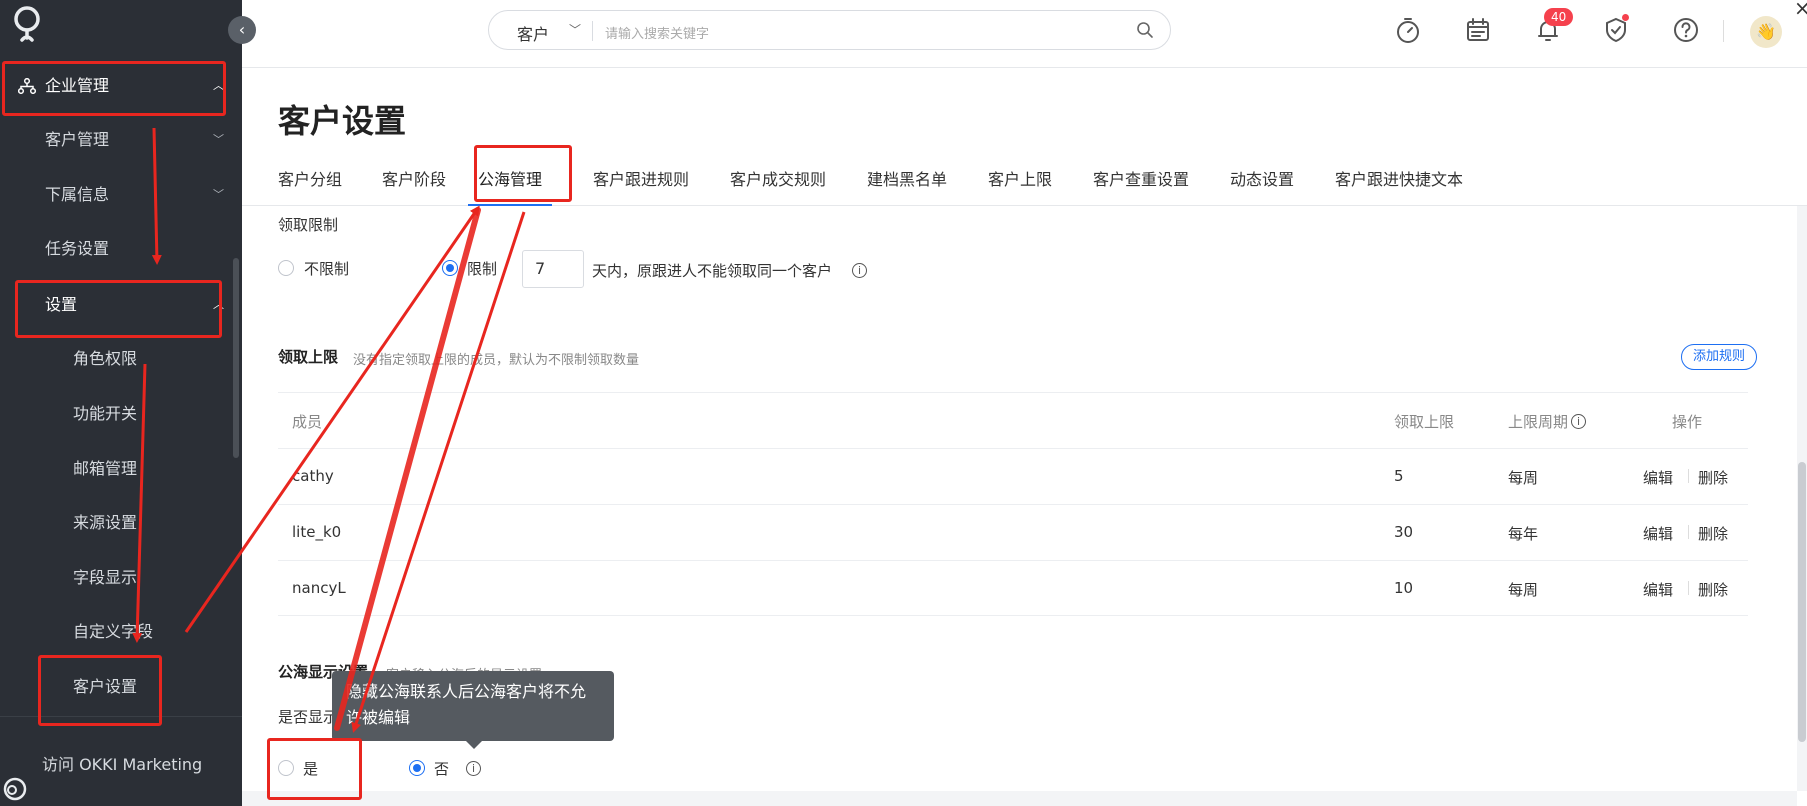 This screenshot has height=806, width=1807. Describe the element at coordinates (1145, 30) in the screenshot. I see `search-icon` at that location.